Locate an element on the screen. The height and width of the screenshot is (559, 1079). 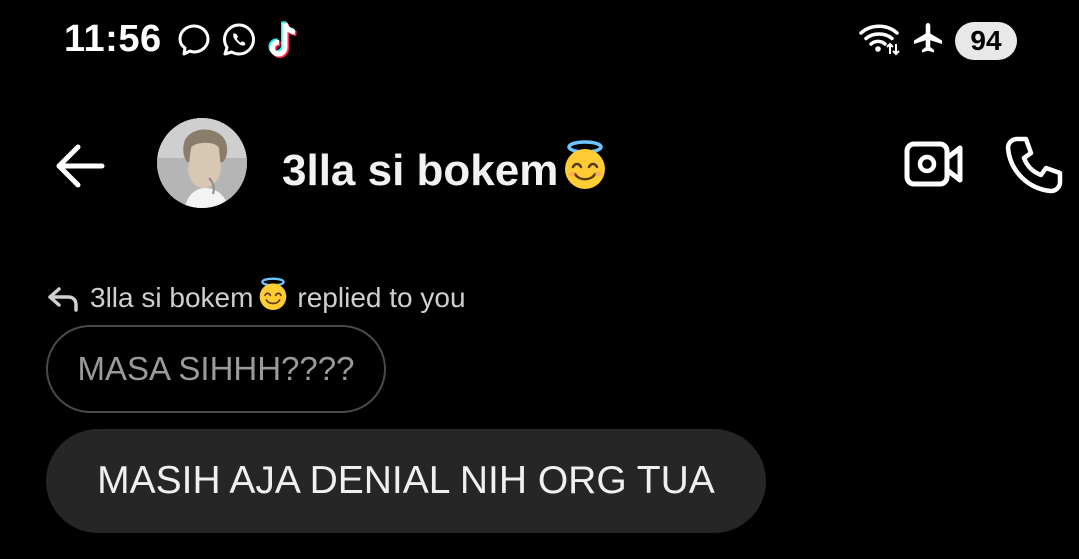
airplane-mode-icon is located at coordinates (928, 40).